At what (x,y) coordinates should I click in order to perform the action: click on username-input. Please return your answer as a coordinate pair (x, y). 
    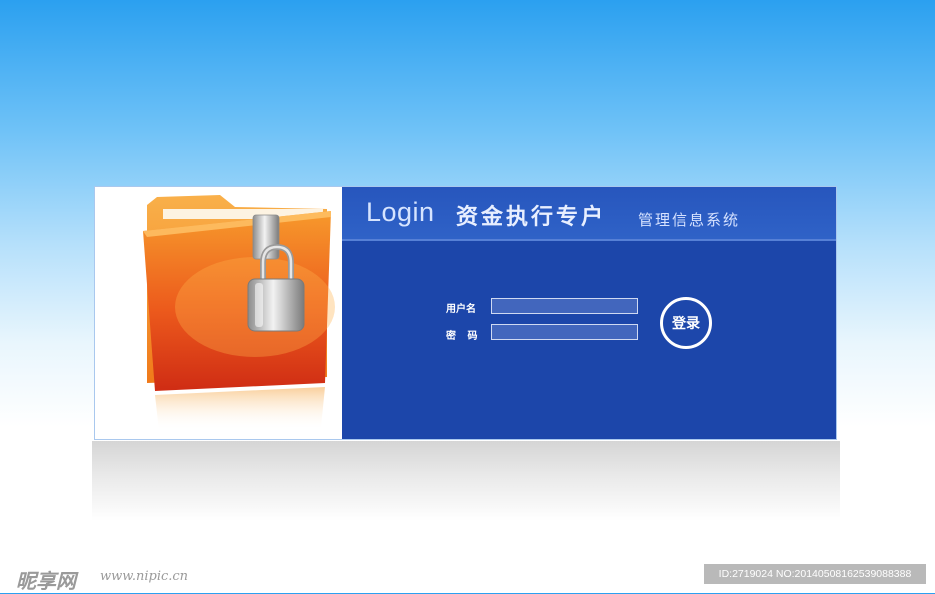
    Looking at the image, I should click on (564, 306).